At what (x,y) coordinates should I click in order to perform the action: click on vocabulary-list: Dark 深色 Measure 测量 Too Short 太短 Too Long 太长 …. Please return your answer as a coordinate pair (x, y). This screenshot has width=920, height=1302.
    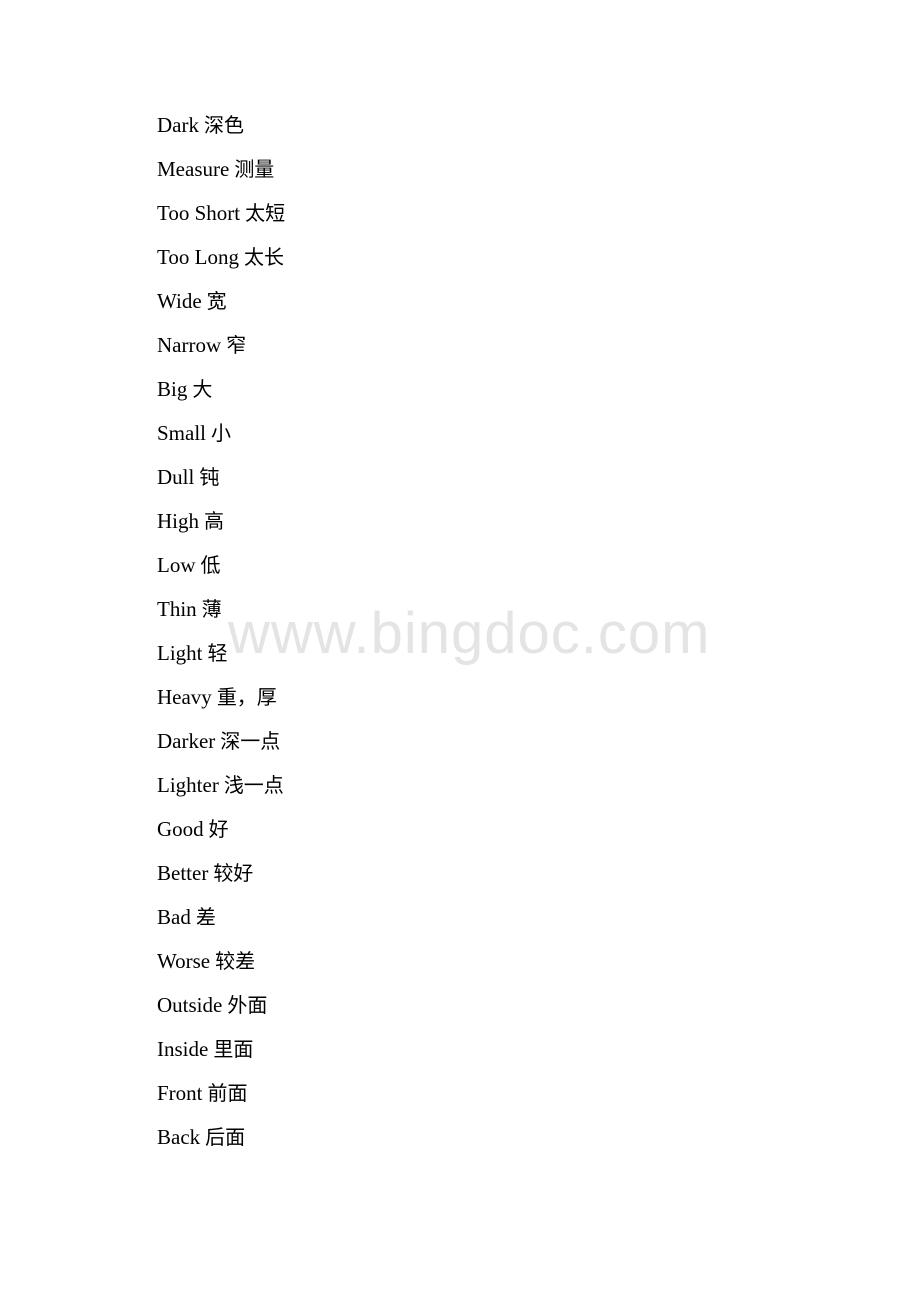
    Looking at the image, I should click on (221, 638).